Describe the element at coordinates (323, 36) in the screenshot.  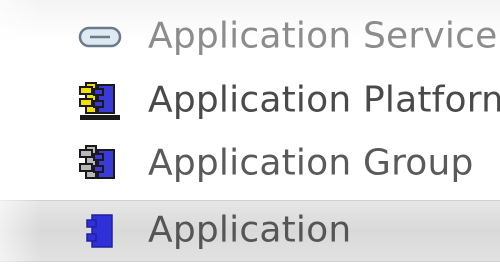
I see `menu-item-label: Application Service` at that location.